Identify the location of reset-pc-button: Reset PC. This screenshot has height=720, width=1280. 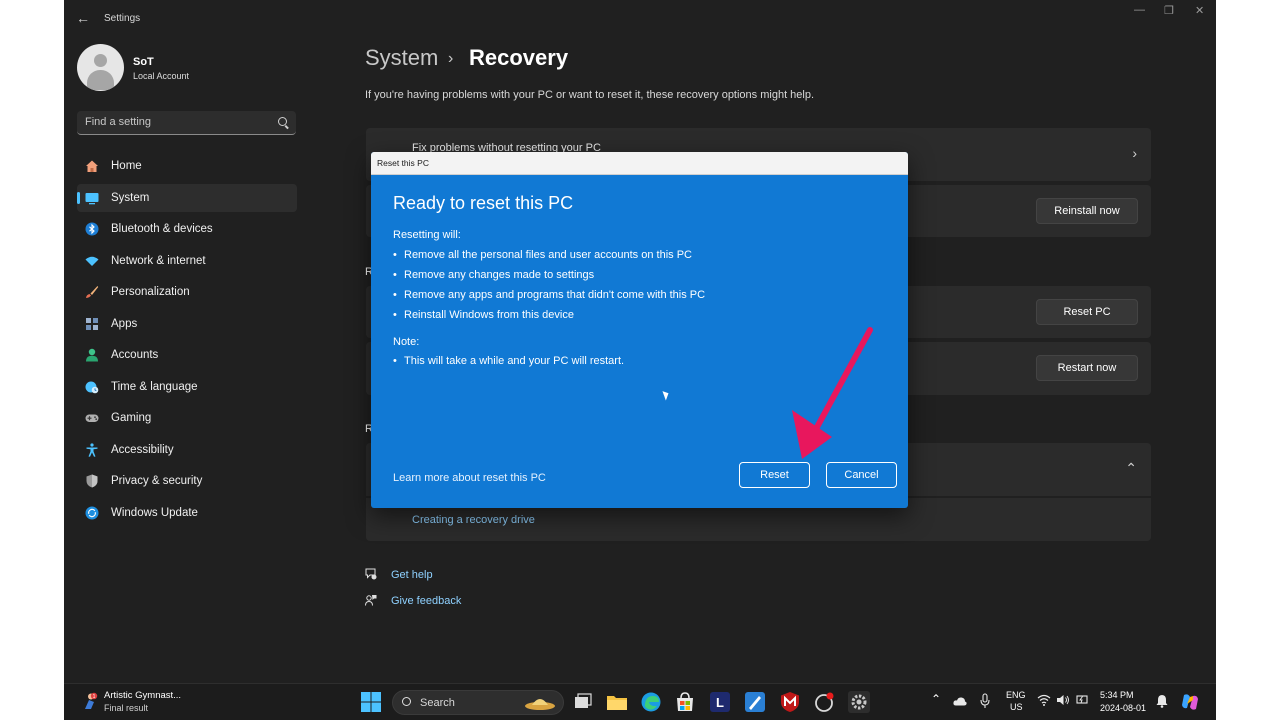
(1087, 312).